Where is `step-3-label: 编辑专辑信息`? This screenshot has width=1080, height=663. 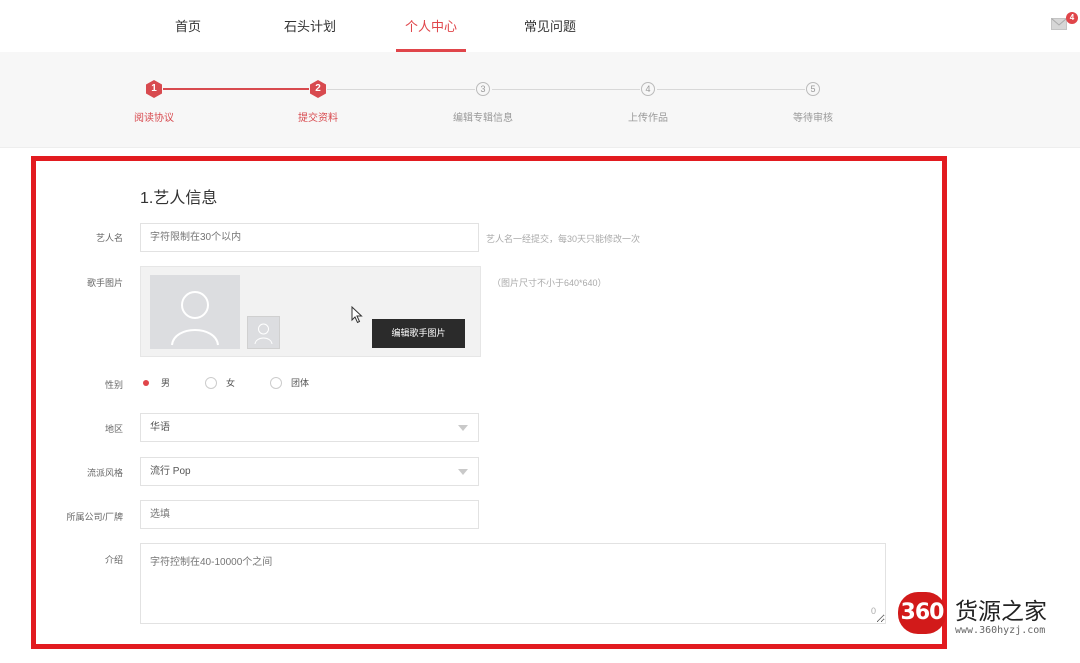
step-3-label: 编辑专辑信息 is located at coordinates (483, 118).